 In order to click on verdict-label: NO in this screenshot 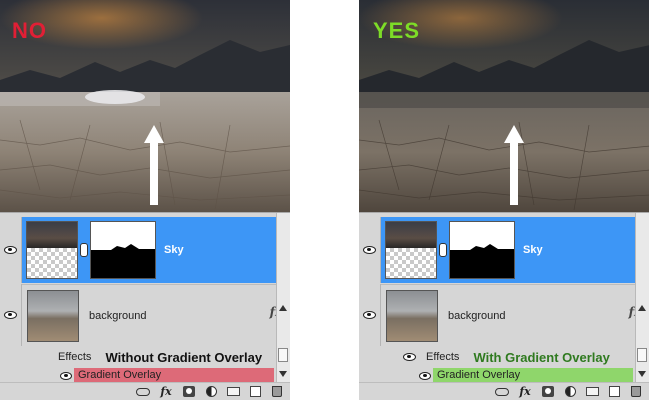, I will do `click(29, 30)`.